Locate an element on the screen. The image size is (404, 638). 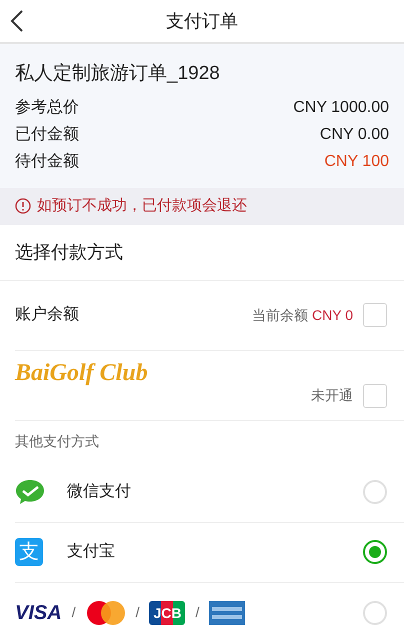
summary-value: CNY 0.00 is located at coordinates (354, 135).